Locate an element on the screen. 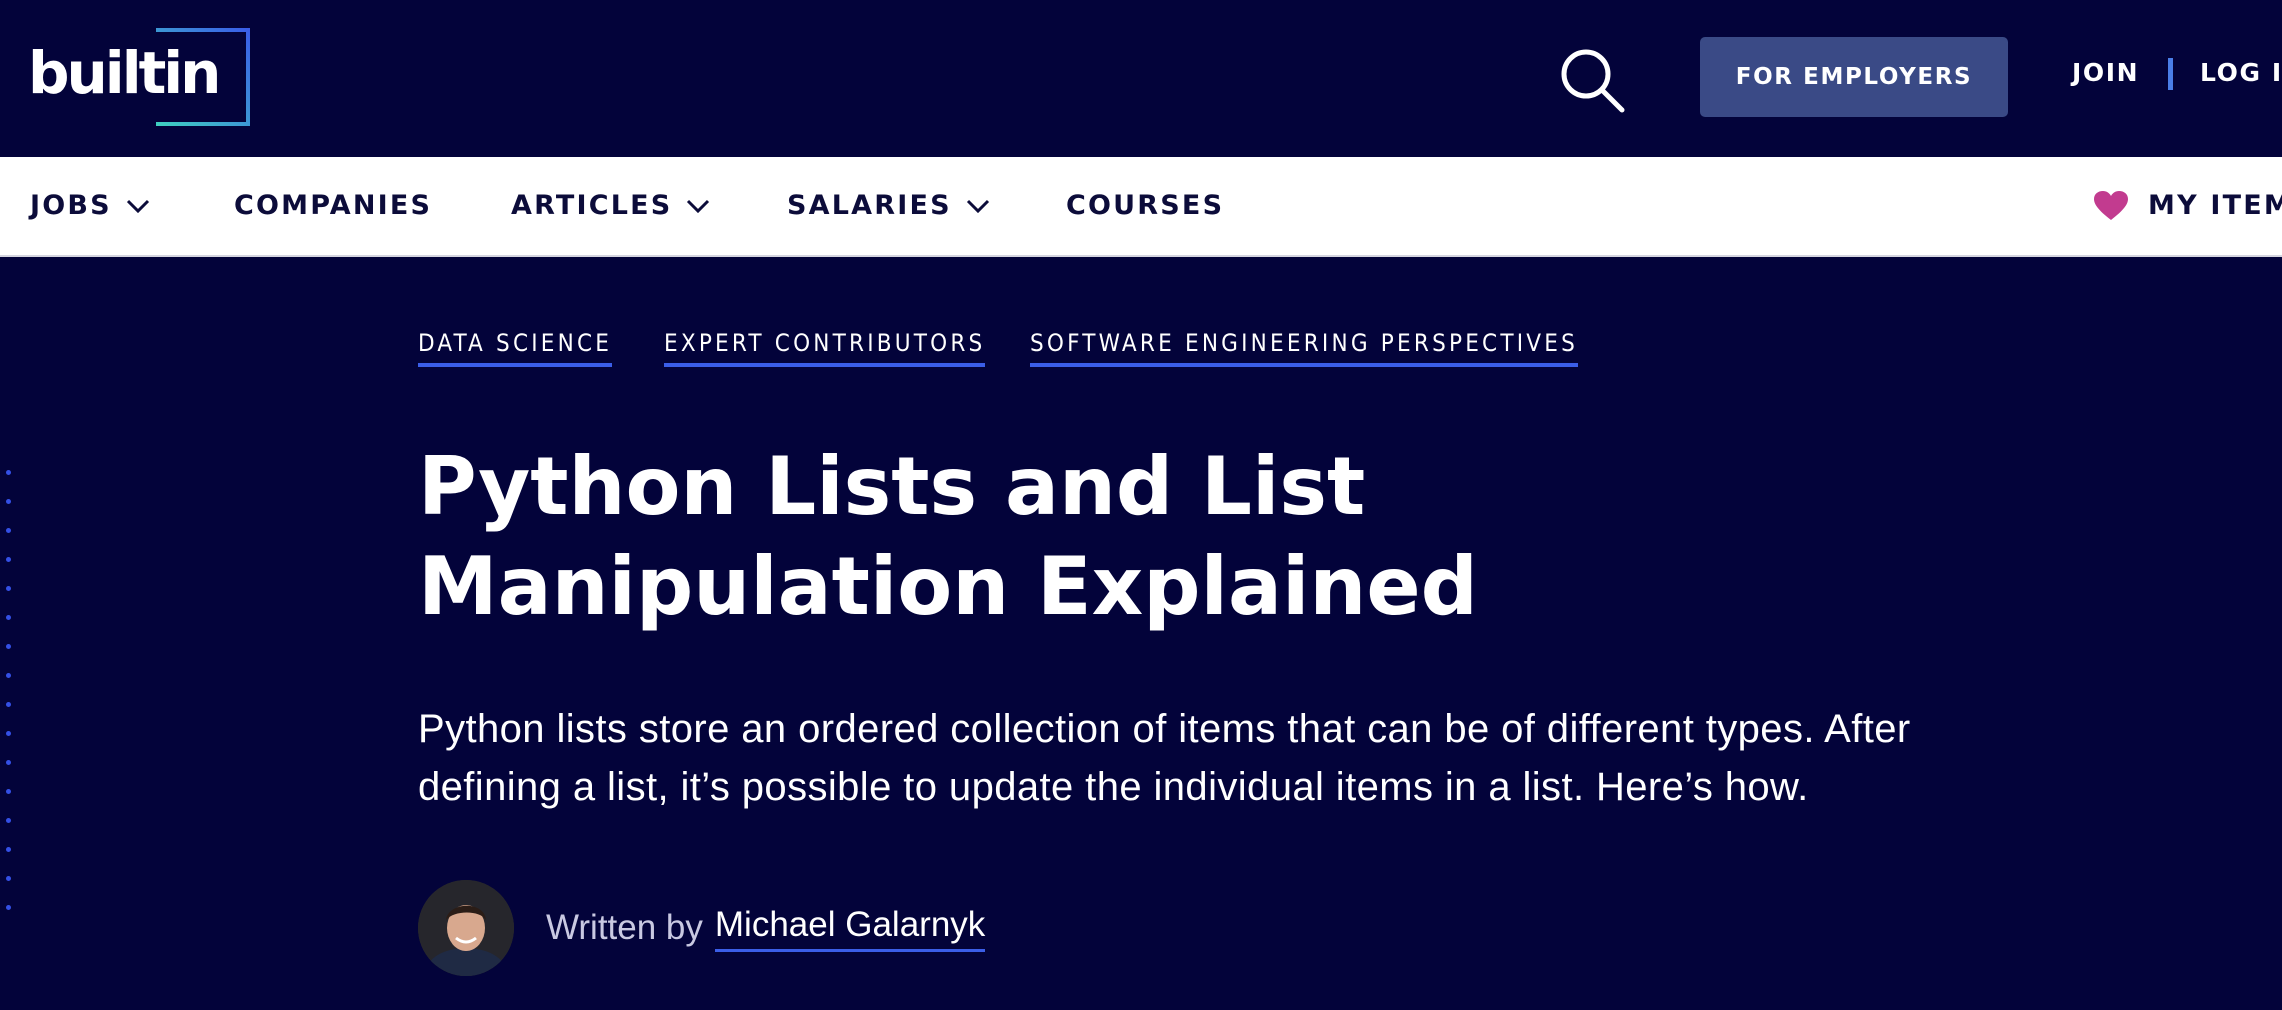  for-employers-label: FOR EMPLOYERS is located at coordinates (1854, 77).